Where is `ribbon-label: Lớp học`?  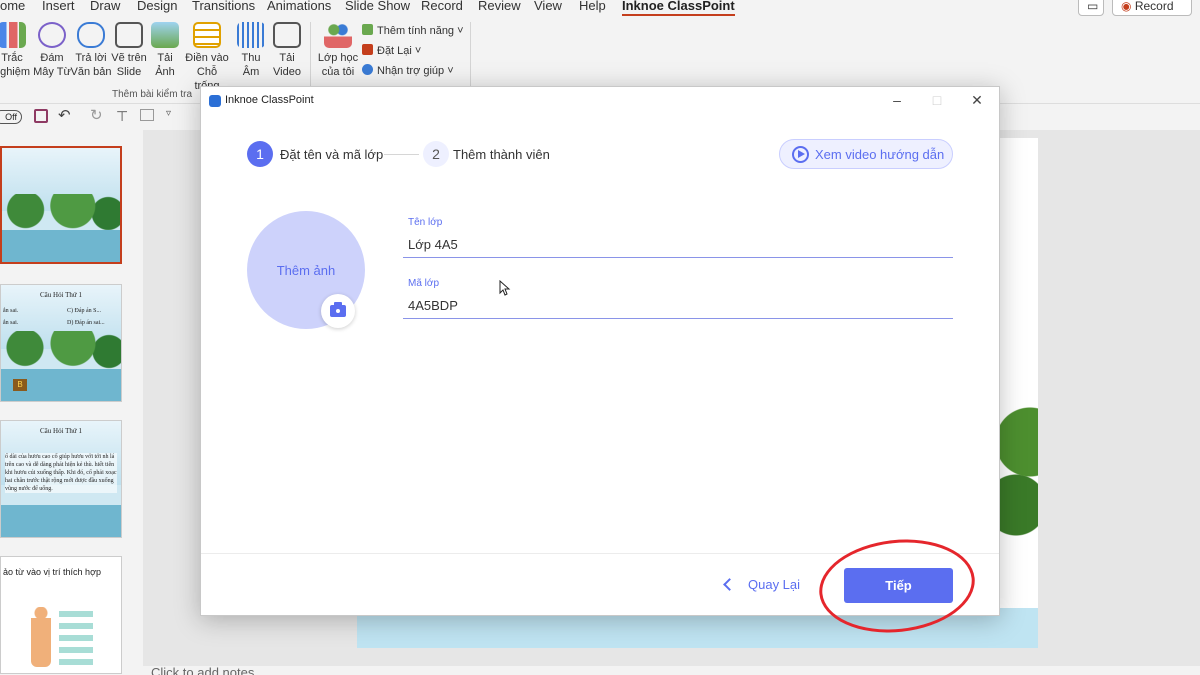 ribbon-label: Lớp học is located at coordinates (338, 58).